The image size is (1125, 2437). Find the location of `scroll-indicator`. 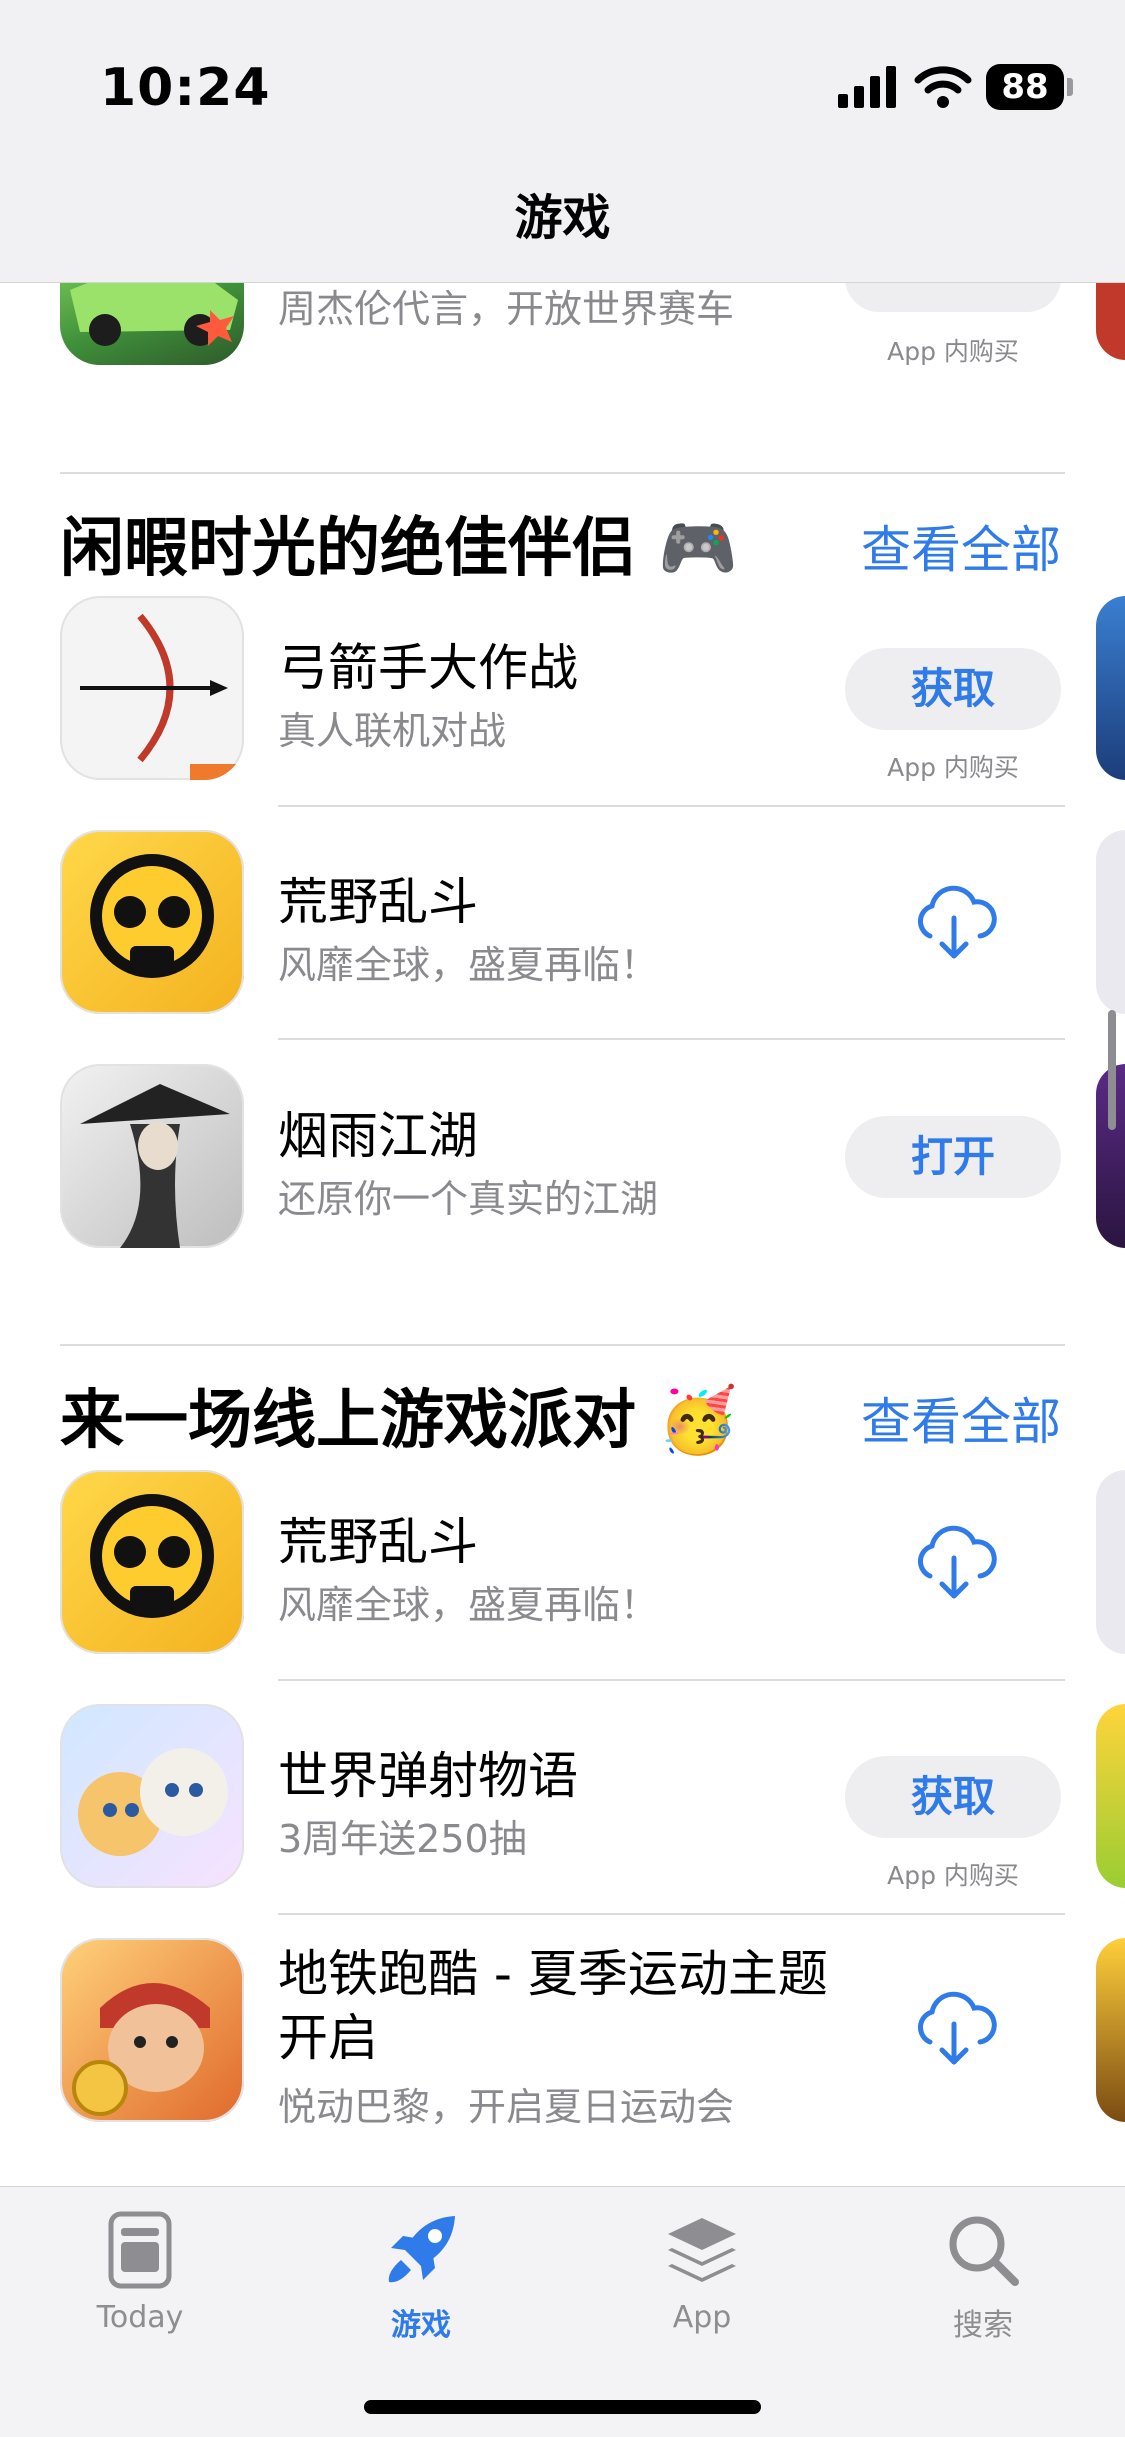

scroll-indicator is located at coordinates (1112, 1070).